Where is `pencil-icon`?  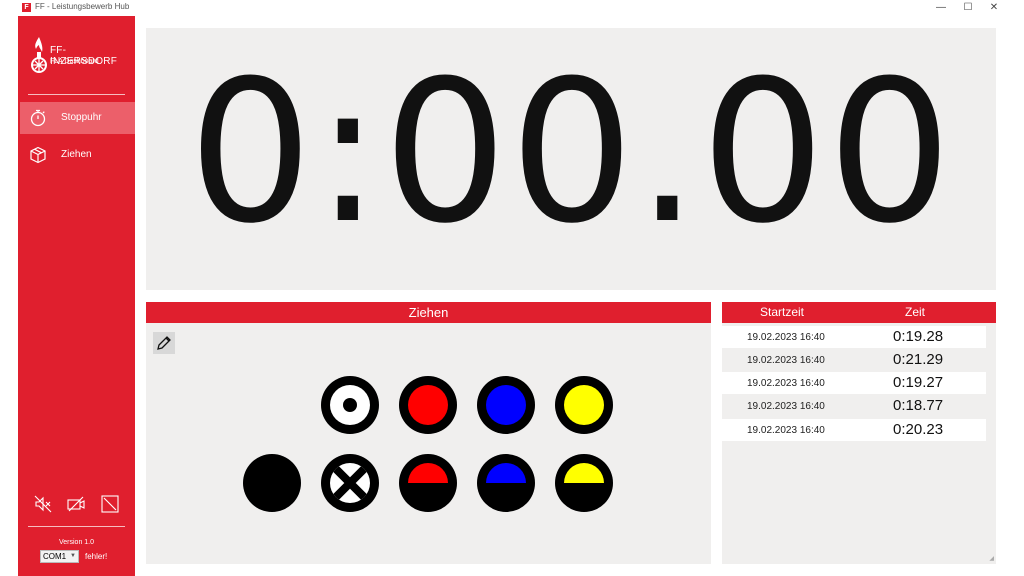 pencil-icon is located at coordinates (164, 343).